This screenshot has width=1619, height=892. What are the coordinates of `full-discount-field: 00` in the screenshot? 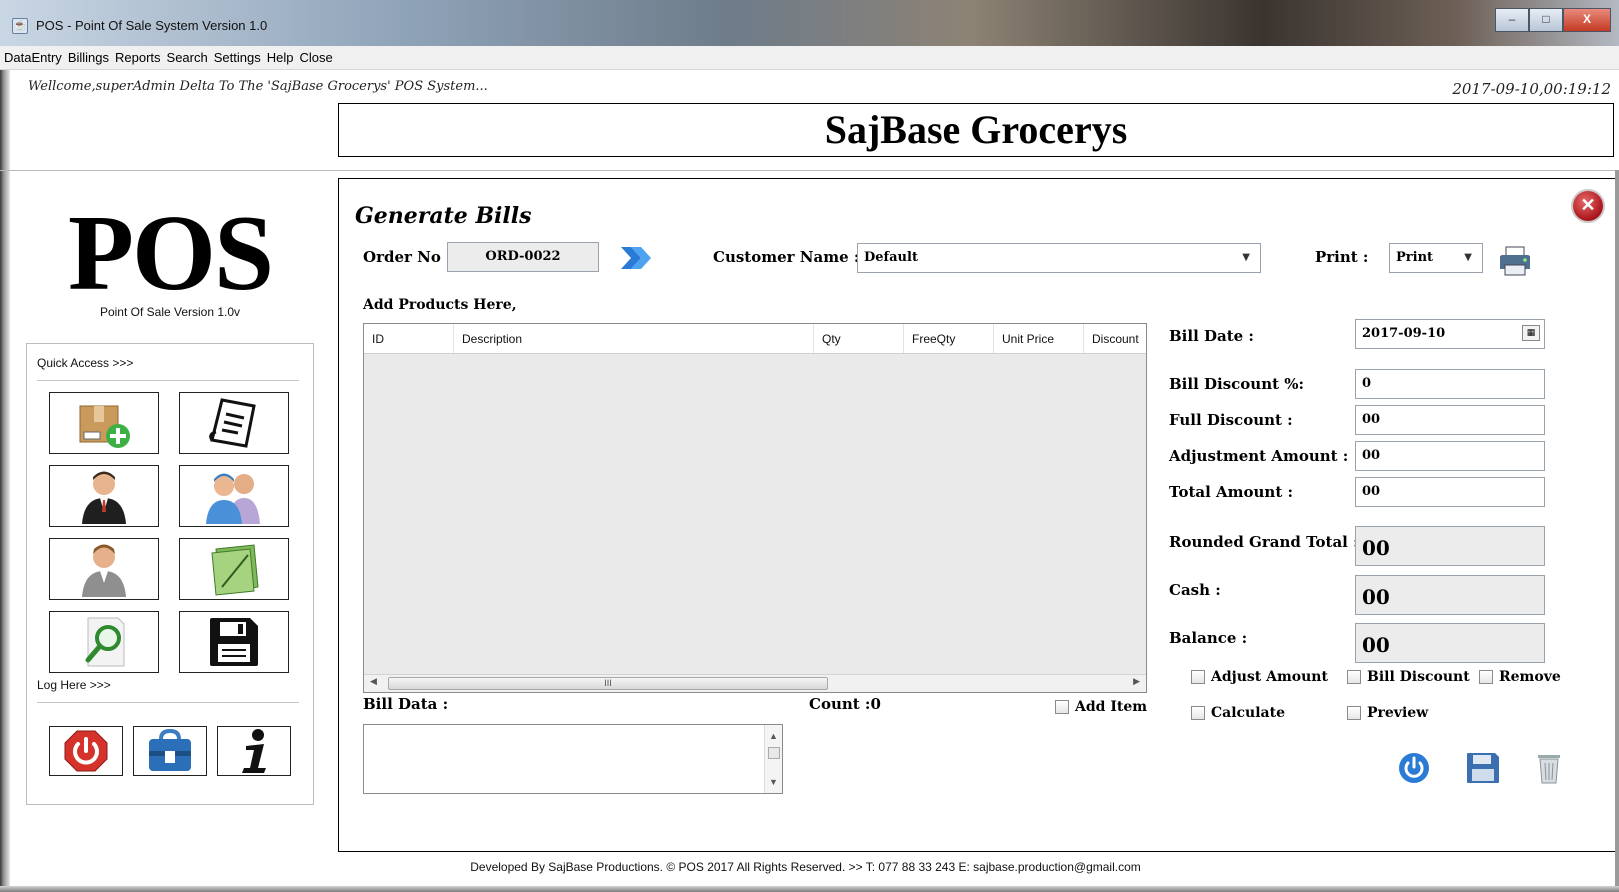 It's located at (1450, 420).